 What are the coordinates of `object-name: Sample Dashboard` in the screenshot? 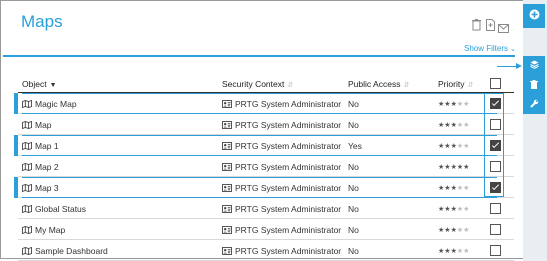 It's located at (71, 251).